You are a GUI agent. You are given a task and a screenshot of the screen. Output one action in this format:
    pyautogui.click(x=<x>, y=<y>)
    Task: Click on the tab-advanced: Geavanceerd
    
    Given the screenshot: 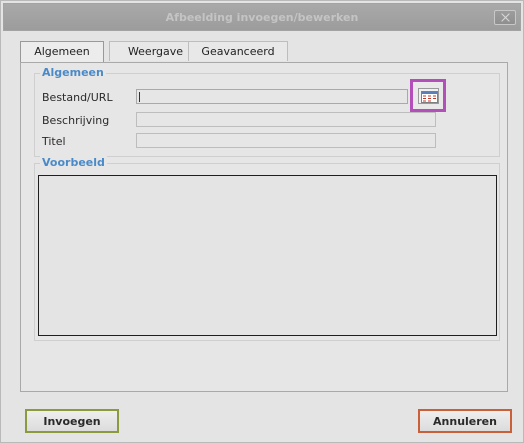 What is the action you would take?
    pyautogui.click(x=238, y=51)
    